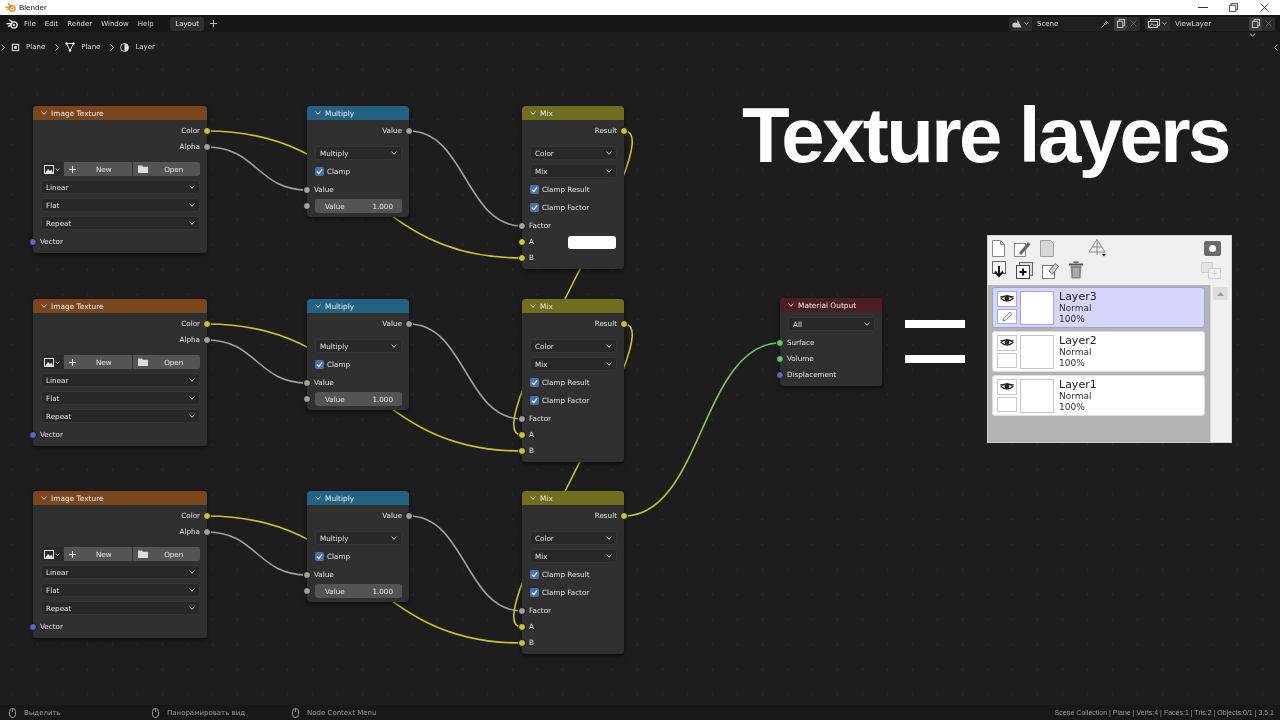 The width and height of the screenshot is (1280, 720). Describe the element at coordinates (1233, 7) in the screenshot. I see `restore-icon` at that location.